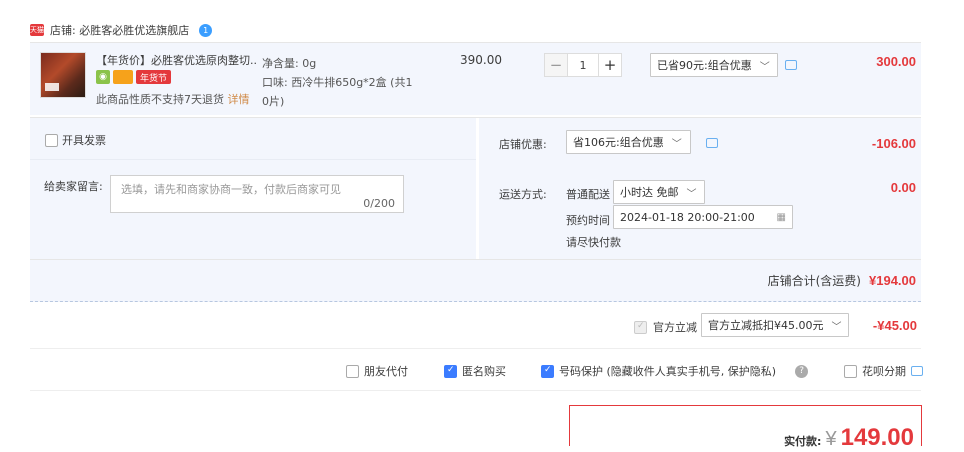 The image size is (964, 452). What do you see at coordinates (154, 77) in the screenshot?
I see `festival-badge: 年货节` at bounding box center [154, 77].